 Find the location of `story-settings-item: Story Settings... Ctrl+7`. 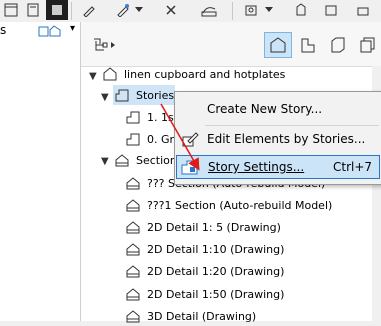

story-settings-item: Story Settings... Ctrl+7 is located at coordinates (278, 167).